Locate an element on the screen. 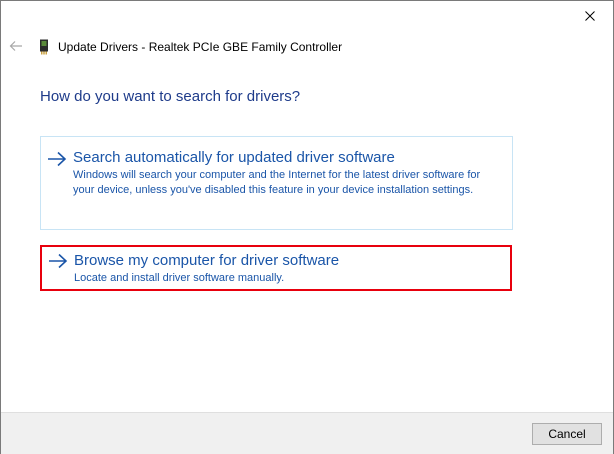 This screenshot has height=454, width=614. close-icon is located at coordinates (590, 16).